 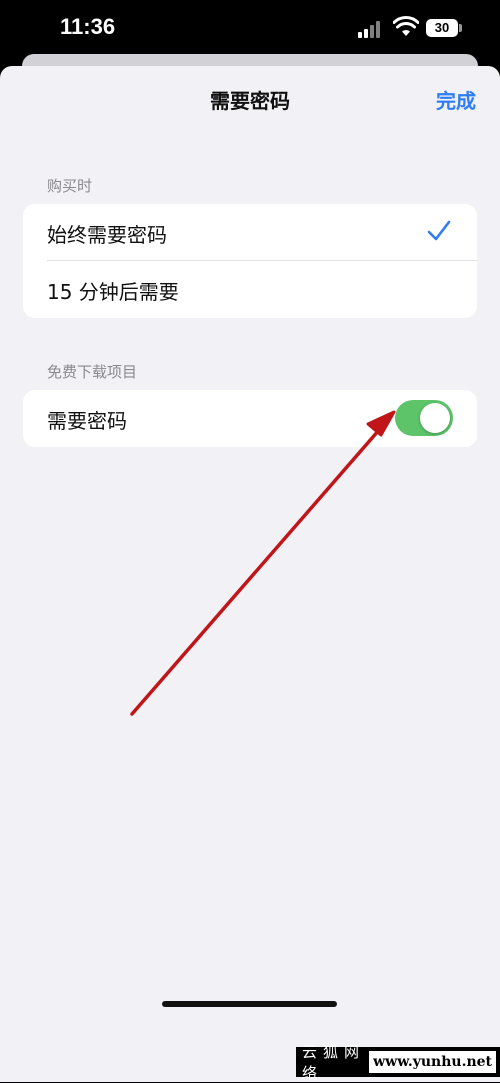 I want to click on require-password-label: 需要密码, so click(x=87, y=421).